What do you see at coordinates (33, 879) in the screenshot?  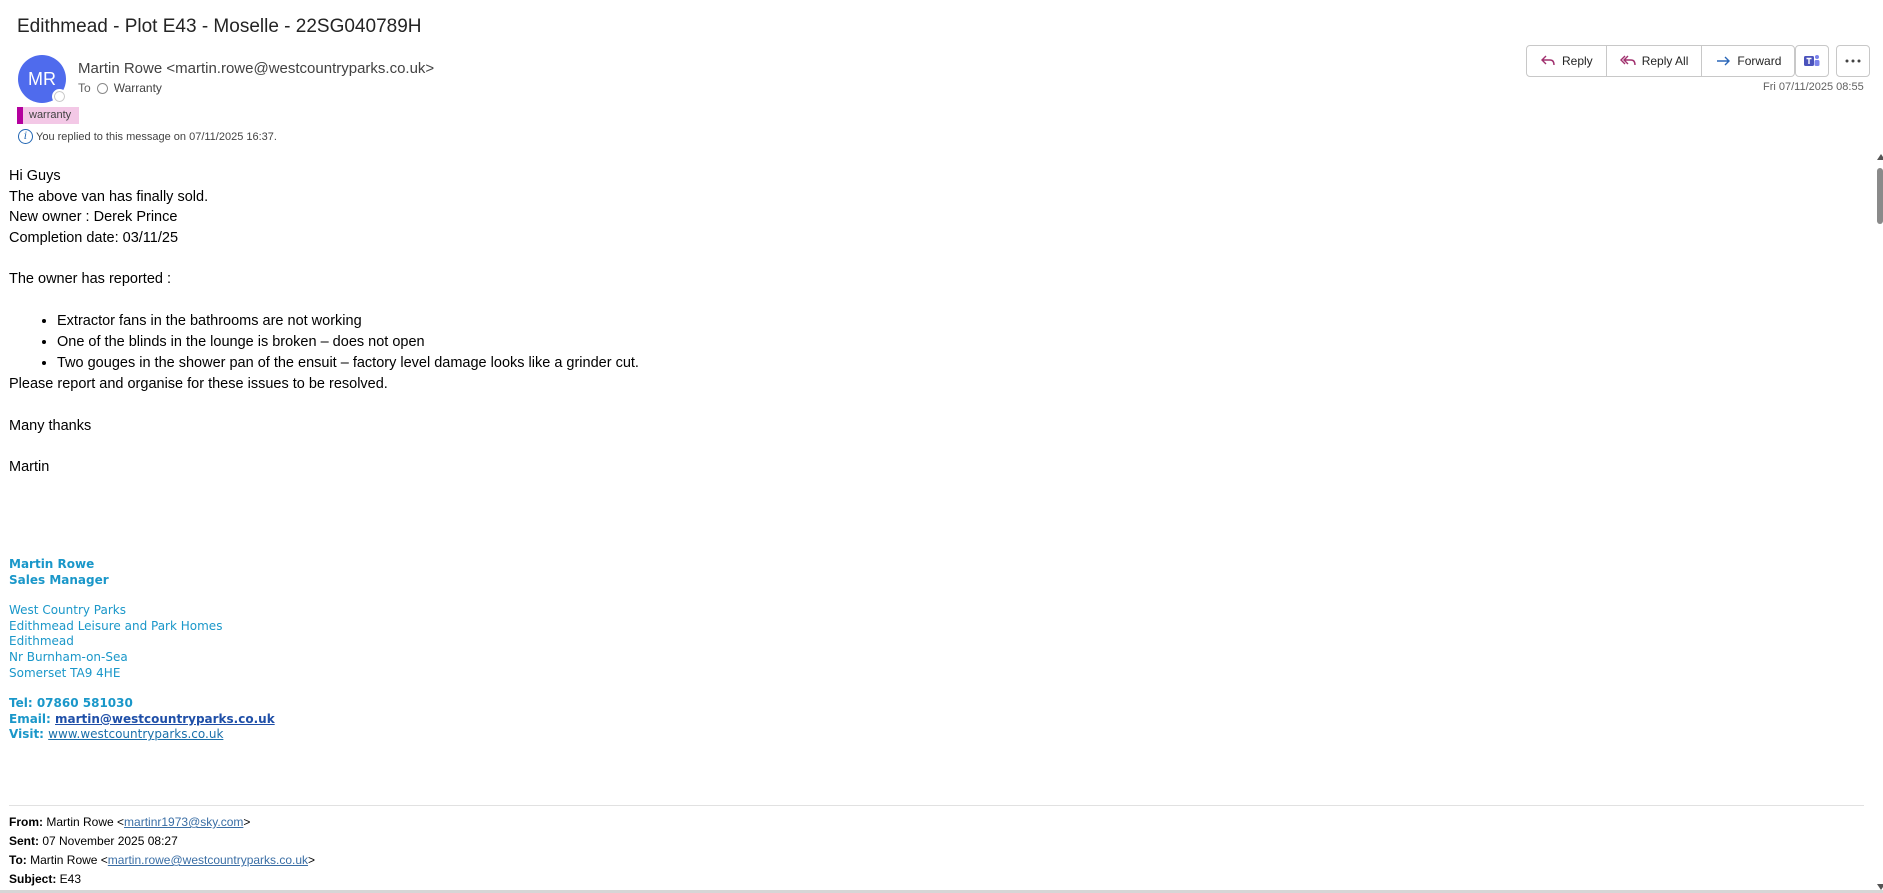 I see `quoted-subject-label: Subject:` at bounding box center [33, 879].